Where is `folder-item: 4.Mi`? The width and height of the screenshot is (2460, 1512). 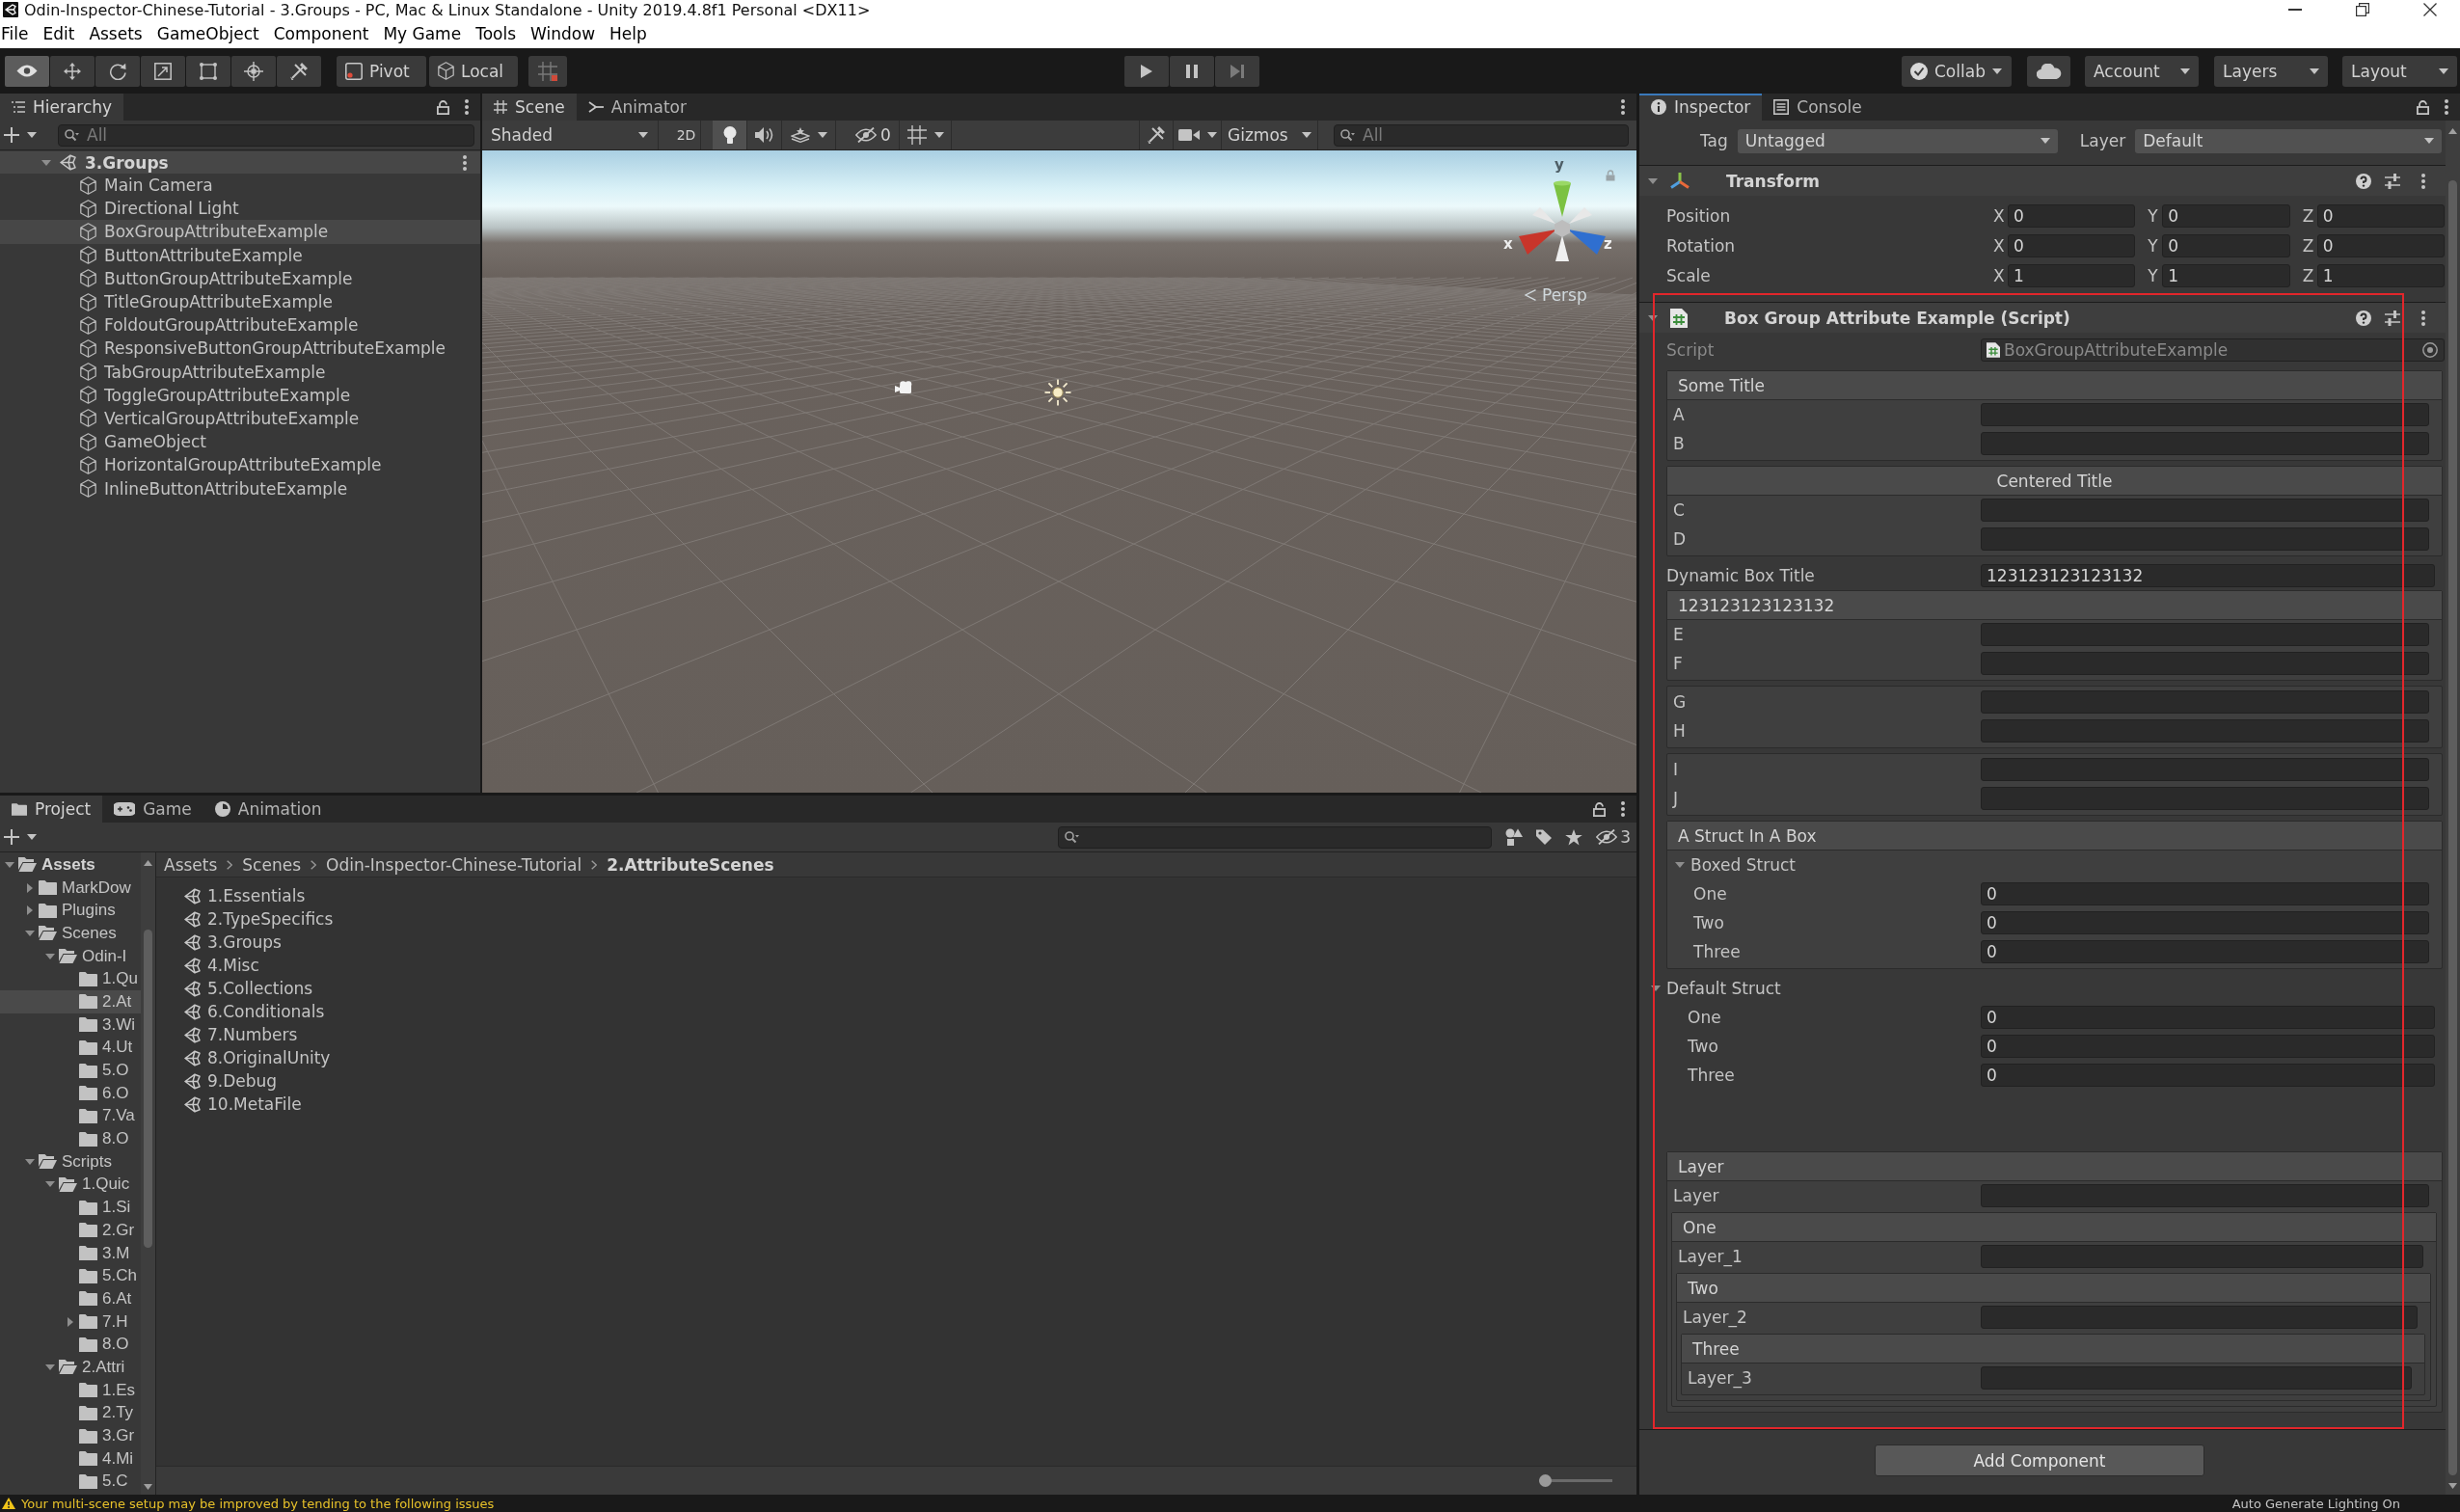 folder-item: 4.Mi is located at coordinates (70, 1458).